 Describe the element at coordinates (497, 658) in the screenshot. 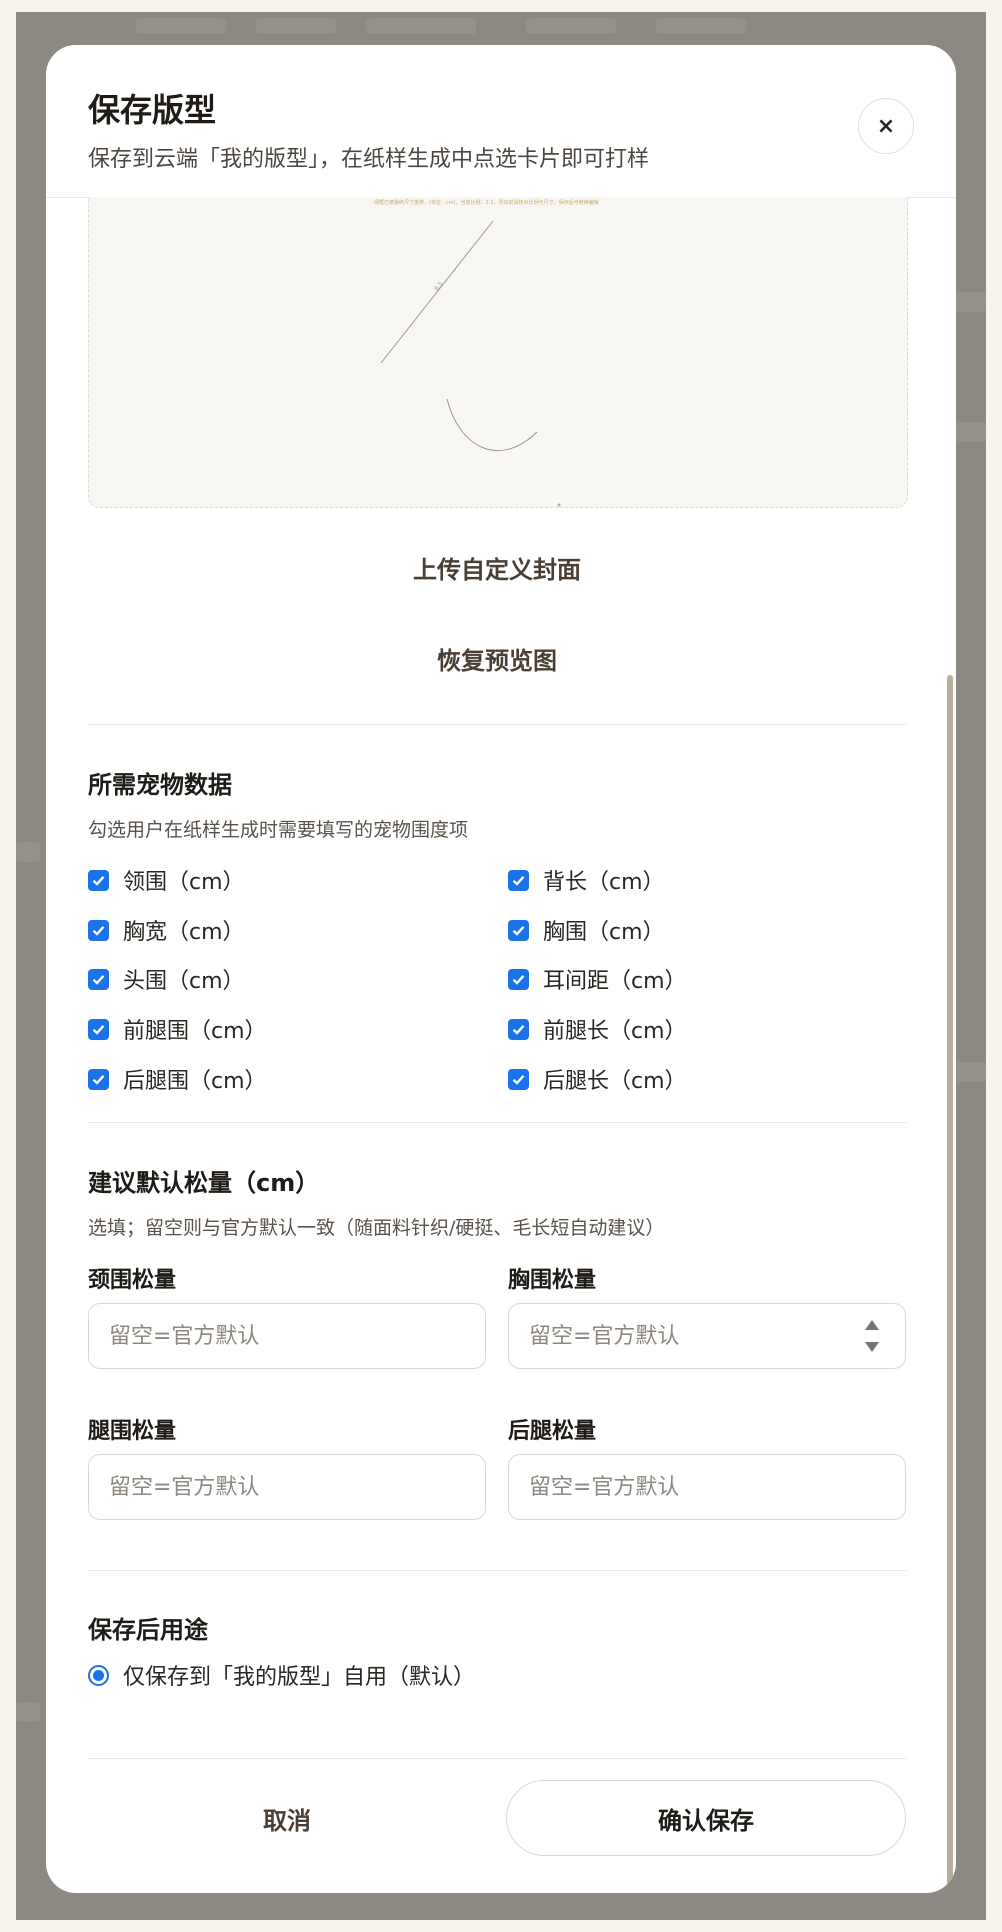

I see `restore-preview-button: 恢复预览图` at that location.